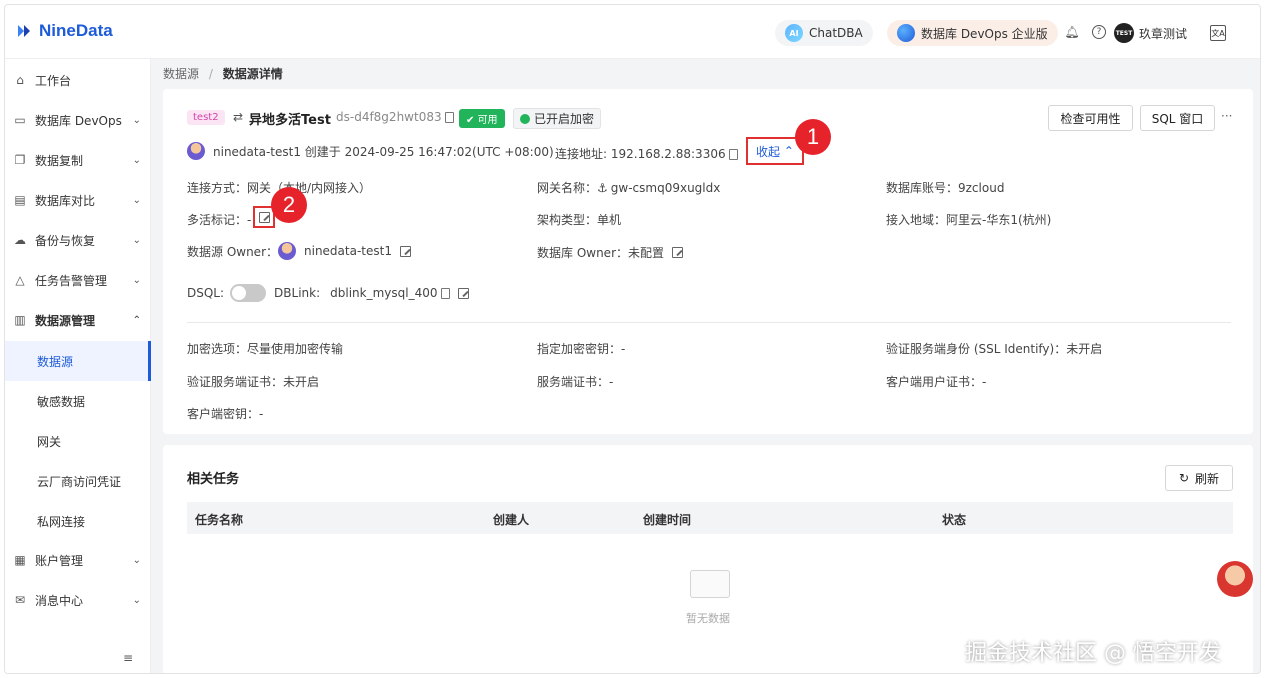  Describe the element at coordinates (1218, 33) in the screenshot. I see `language-icon: 文A` at that location.